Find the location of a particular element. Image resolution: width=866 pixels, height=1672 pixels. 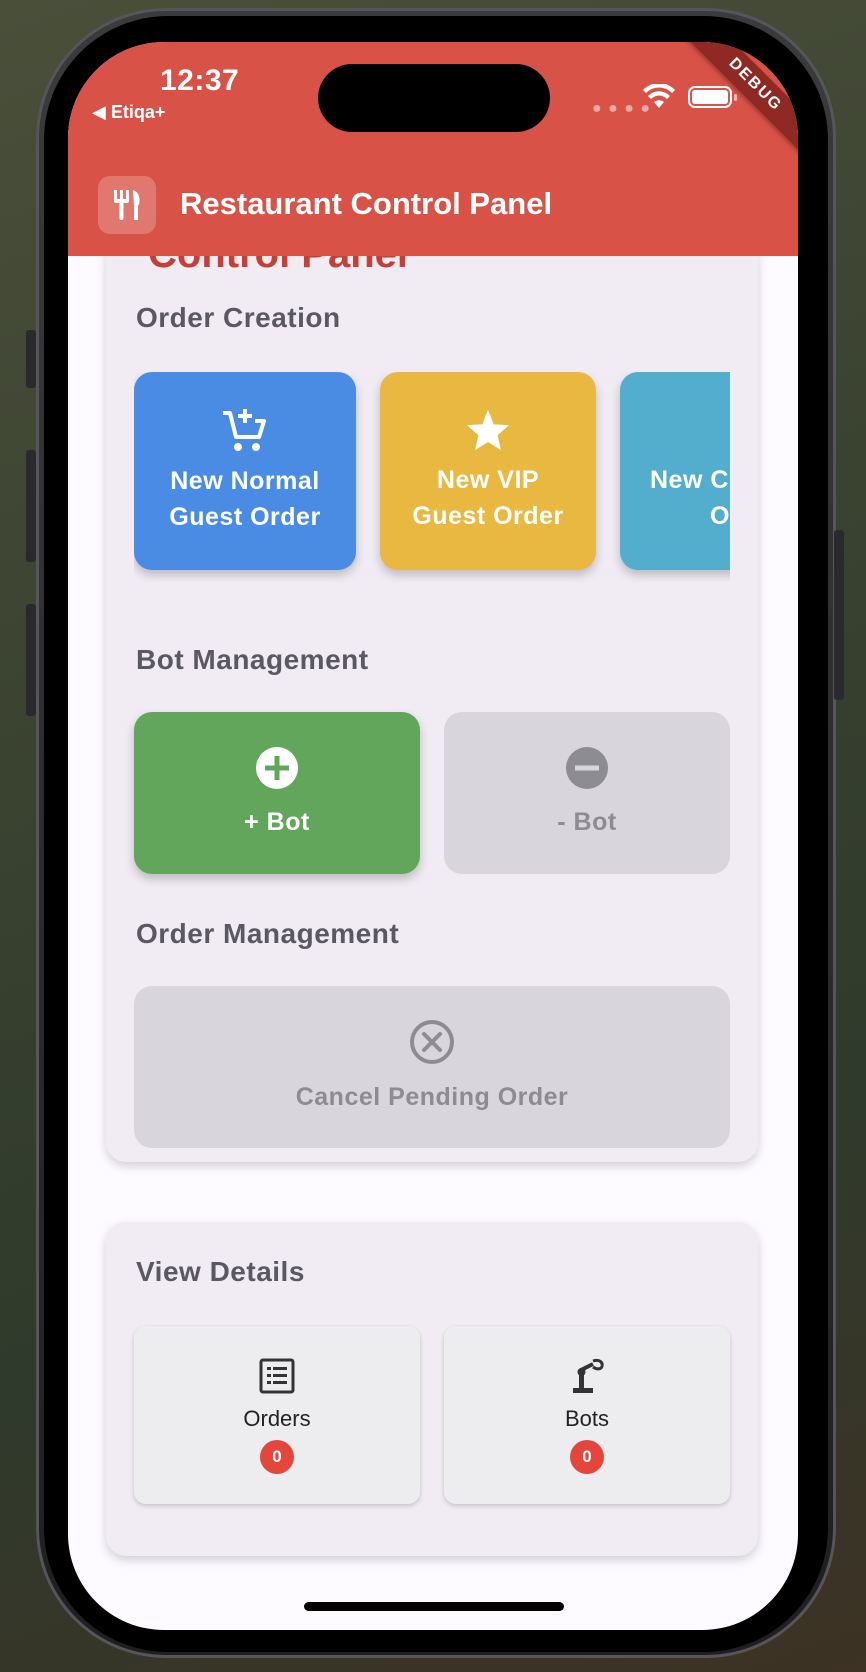

remove-bot-label: - Bot is located at coordinates (587, 822).